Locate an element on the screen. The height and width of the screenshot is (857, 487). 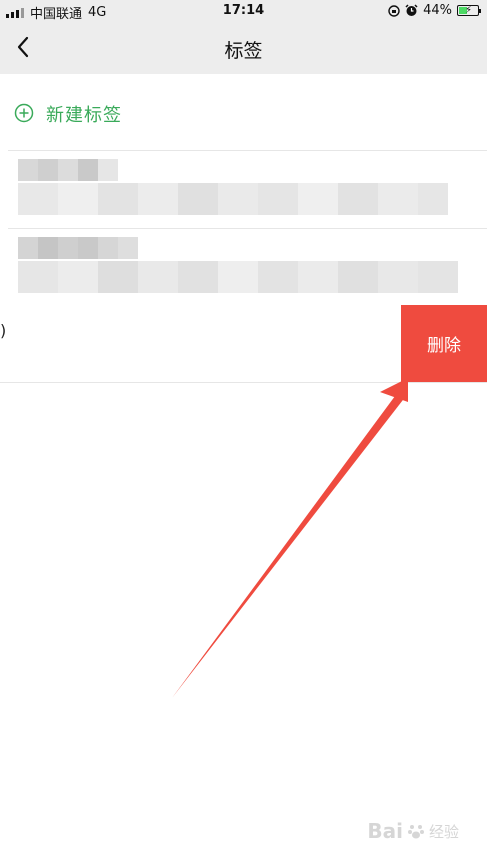
orientation-lock-icon is located at coordinates (394, 10).